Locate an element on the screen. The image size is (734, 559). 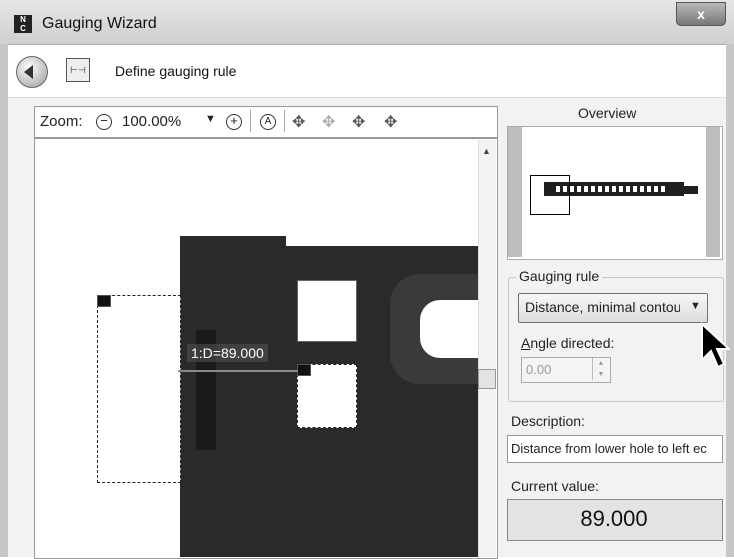
overview-part-tab is located at coordinates (689, 190).